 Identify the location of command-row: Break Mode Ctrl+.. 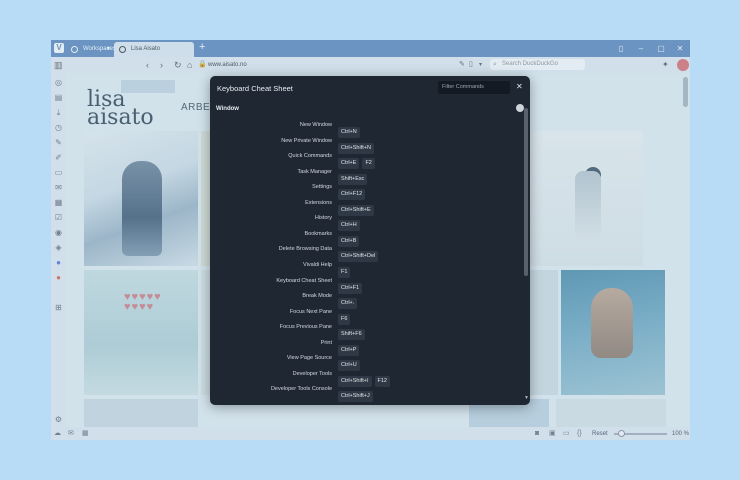
(365, 300).